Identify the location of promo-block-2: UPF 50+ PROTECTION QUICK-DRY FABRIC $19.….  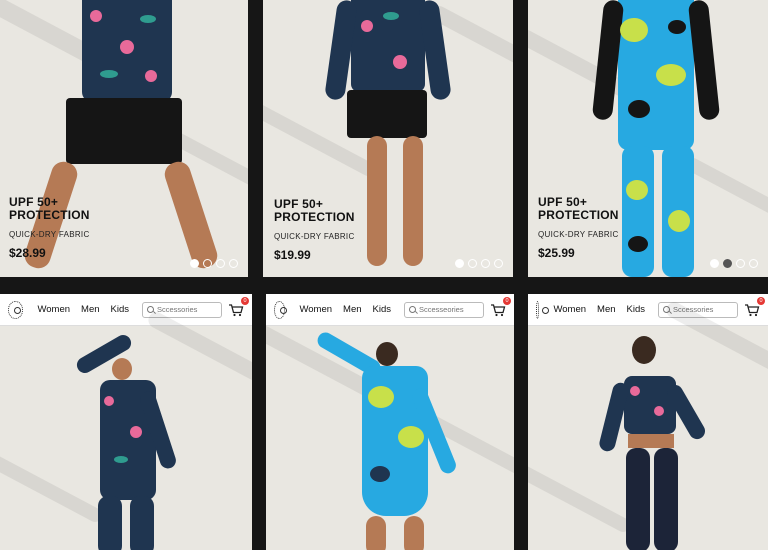
(314, 230).